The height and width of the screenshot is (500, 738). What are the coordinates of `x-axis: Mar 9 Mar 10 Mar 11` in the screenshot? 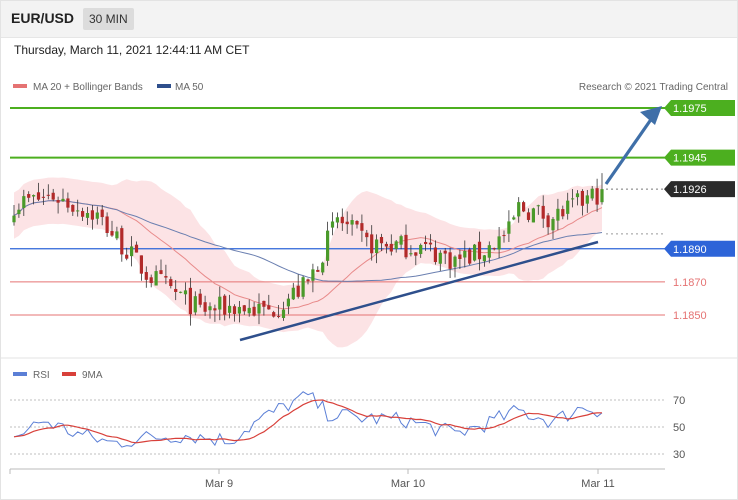 It's located at (337, 479).